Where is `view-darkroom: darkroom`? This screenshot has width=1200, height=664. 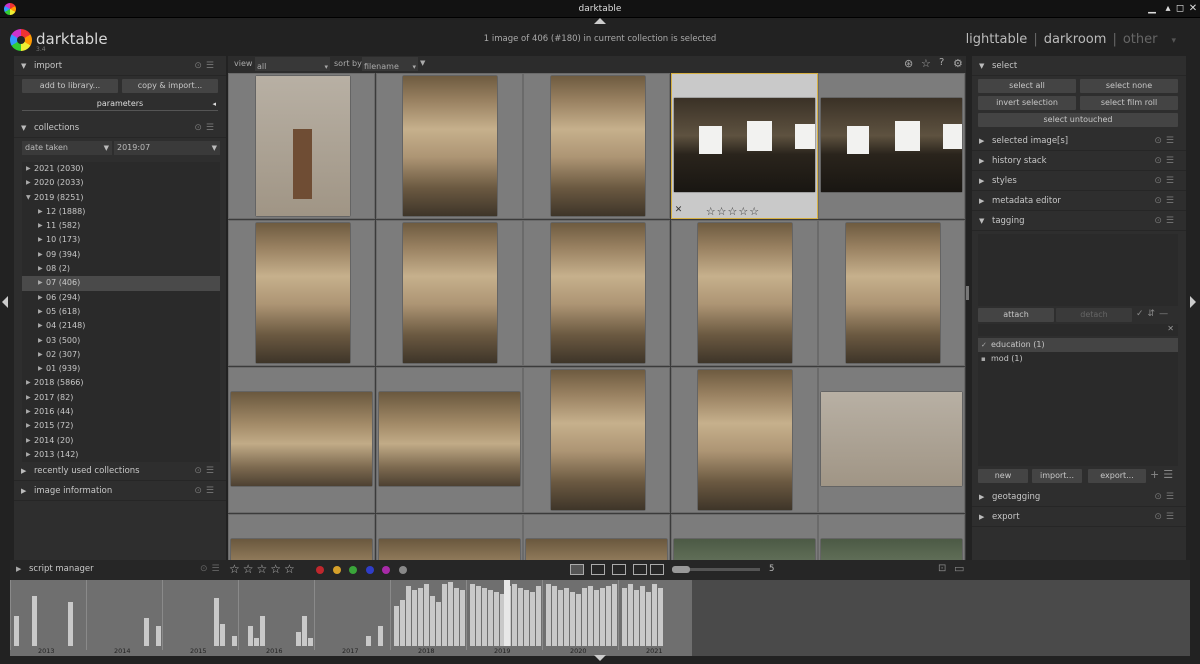 view-darkroom: darkroom is located at coordinates (1075, 39).